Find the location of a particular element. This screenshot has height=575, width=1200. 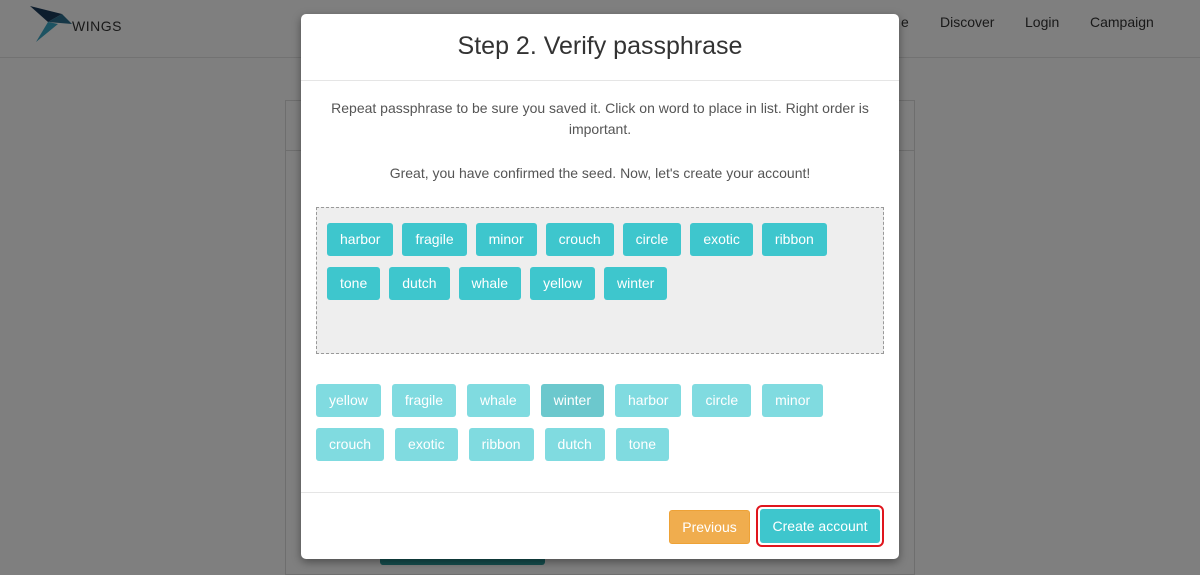

previous-button: Previous is located at coordinates (709, 527).